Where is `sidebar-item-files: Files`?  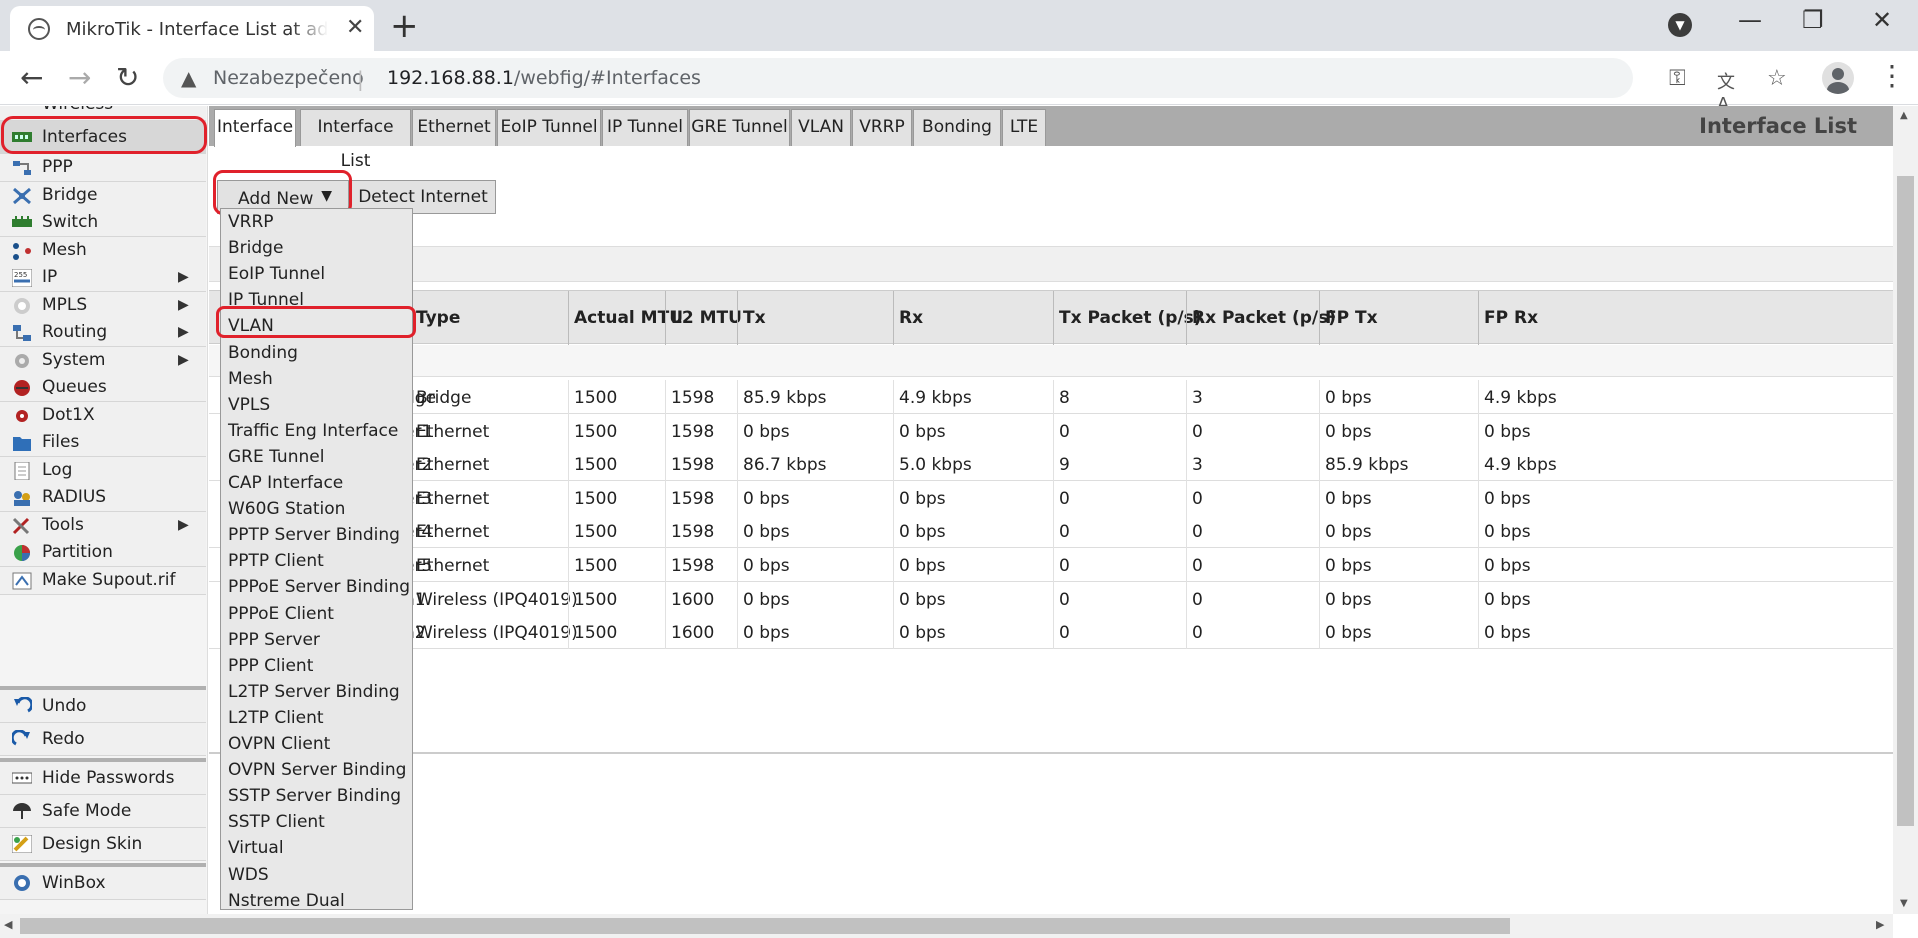
sidebar-item-files: Files is located at coordinates (103, 443).